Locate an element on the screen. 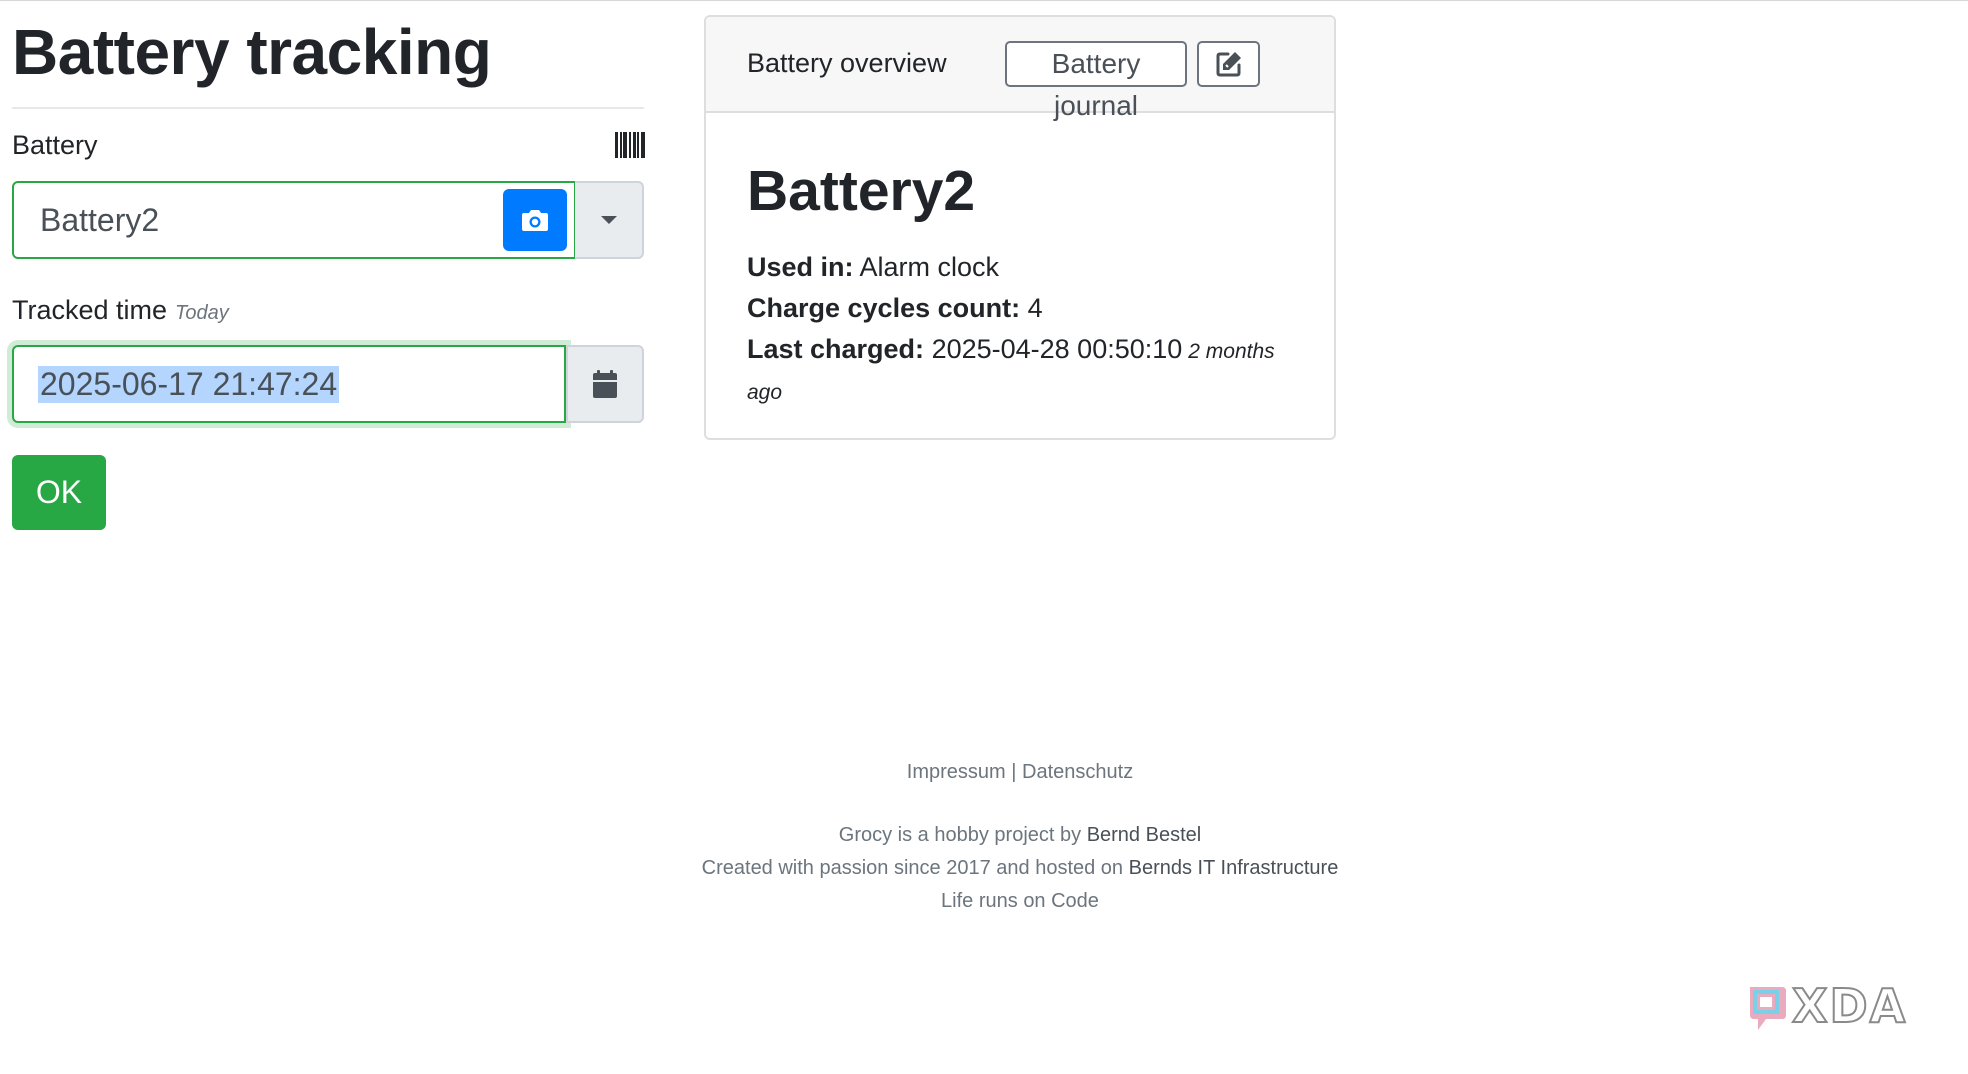 The image size is (1968, 1074). calendar-button is located at coordinates (605, 384).